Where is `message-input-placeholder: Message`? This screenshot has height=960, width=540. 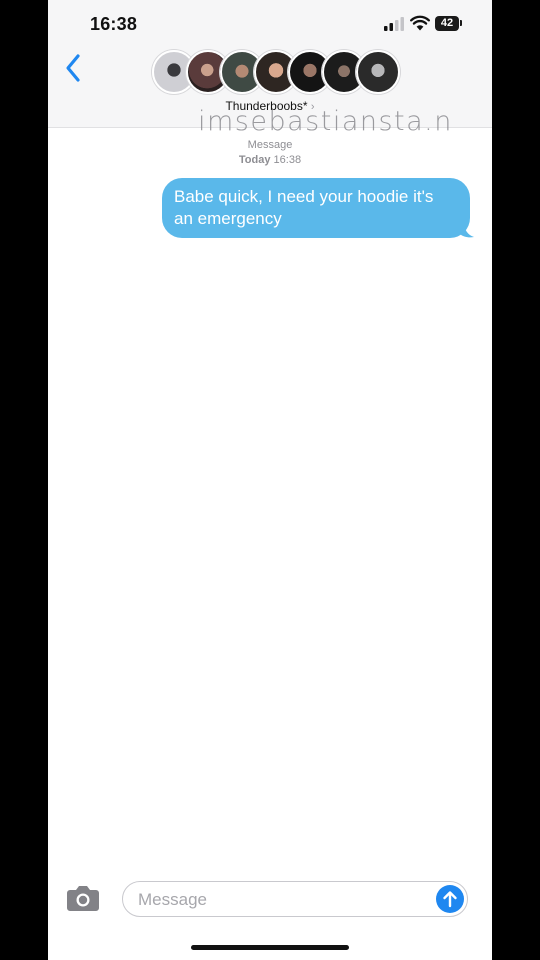 message-input-placeholder: Message is located at coordinates (172, 899).